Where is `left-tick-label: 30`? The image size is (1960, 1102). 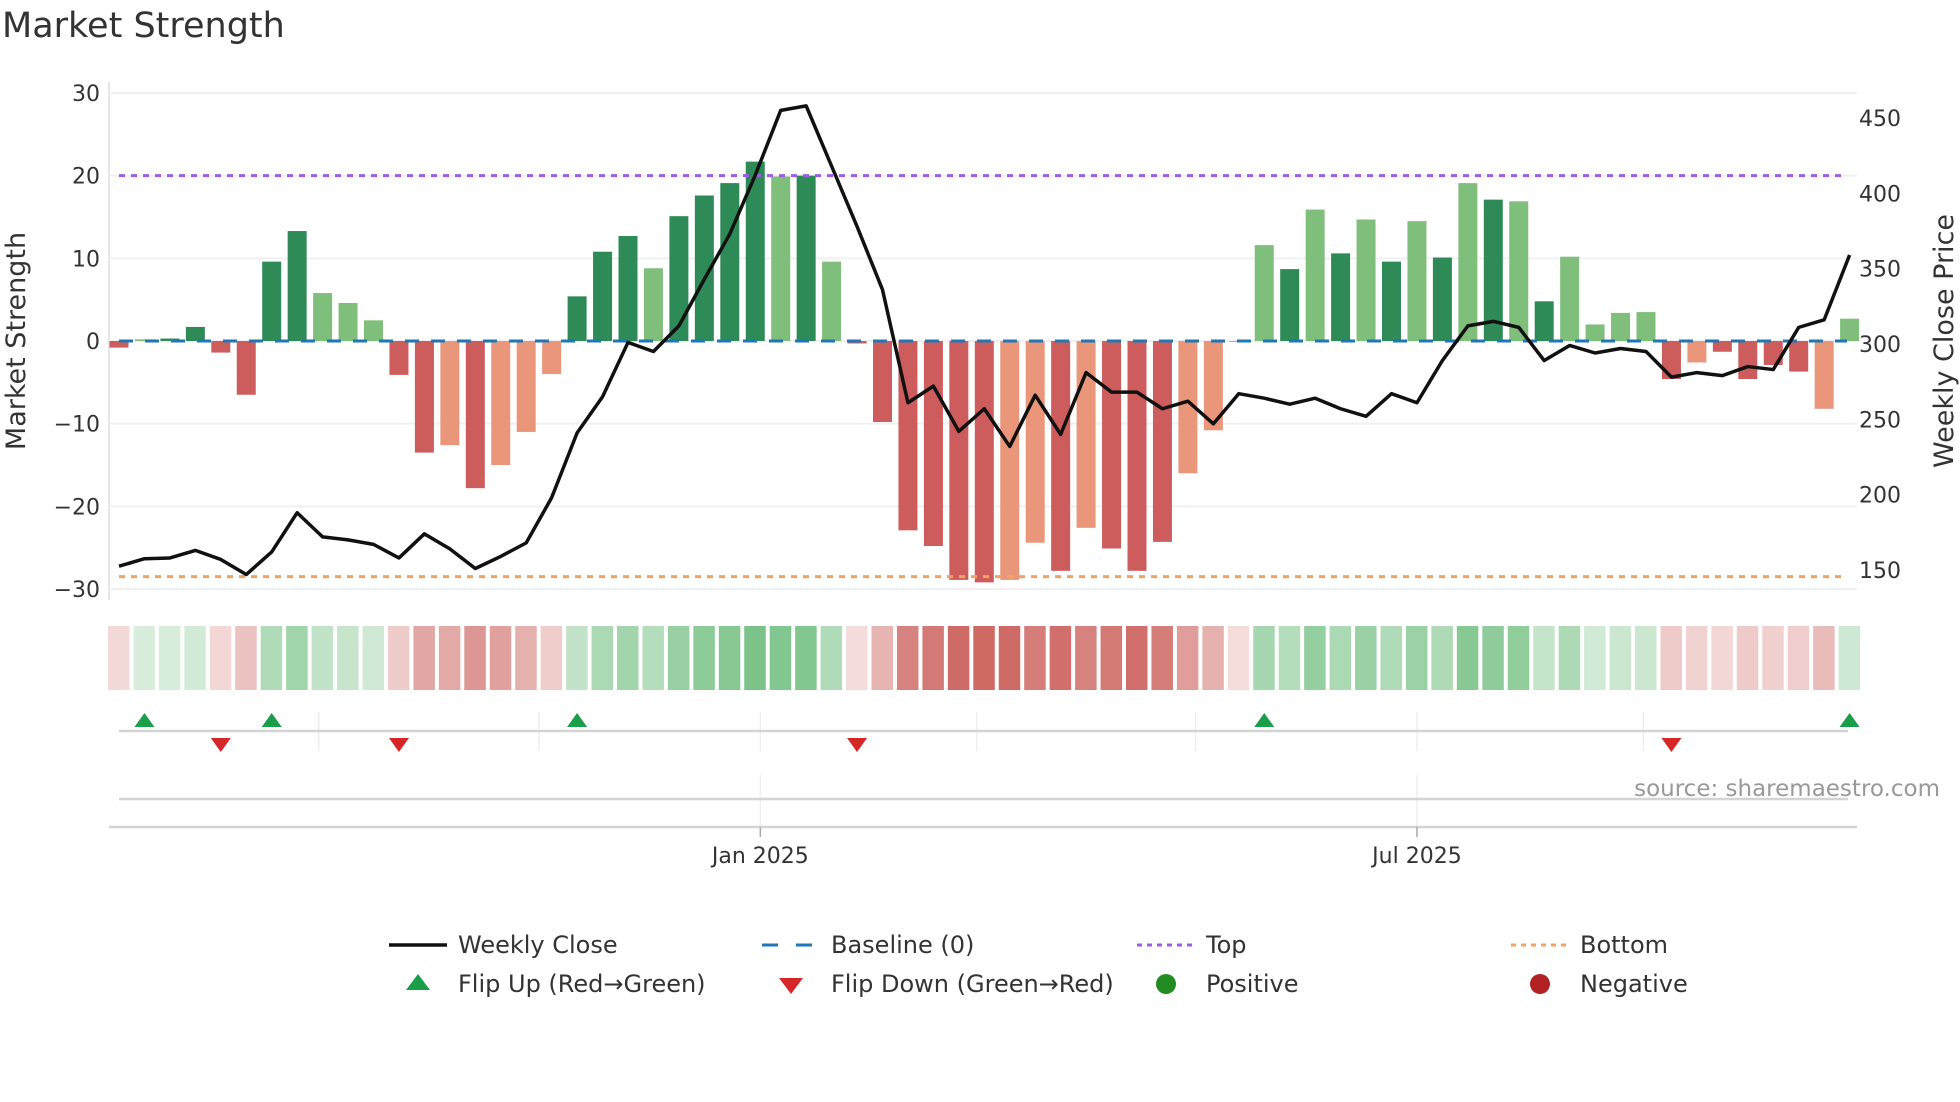
left-tick-label: 30 is located at coordinates (86, 94).